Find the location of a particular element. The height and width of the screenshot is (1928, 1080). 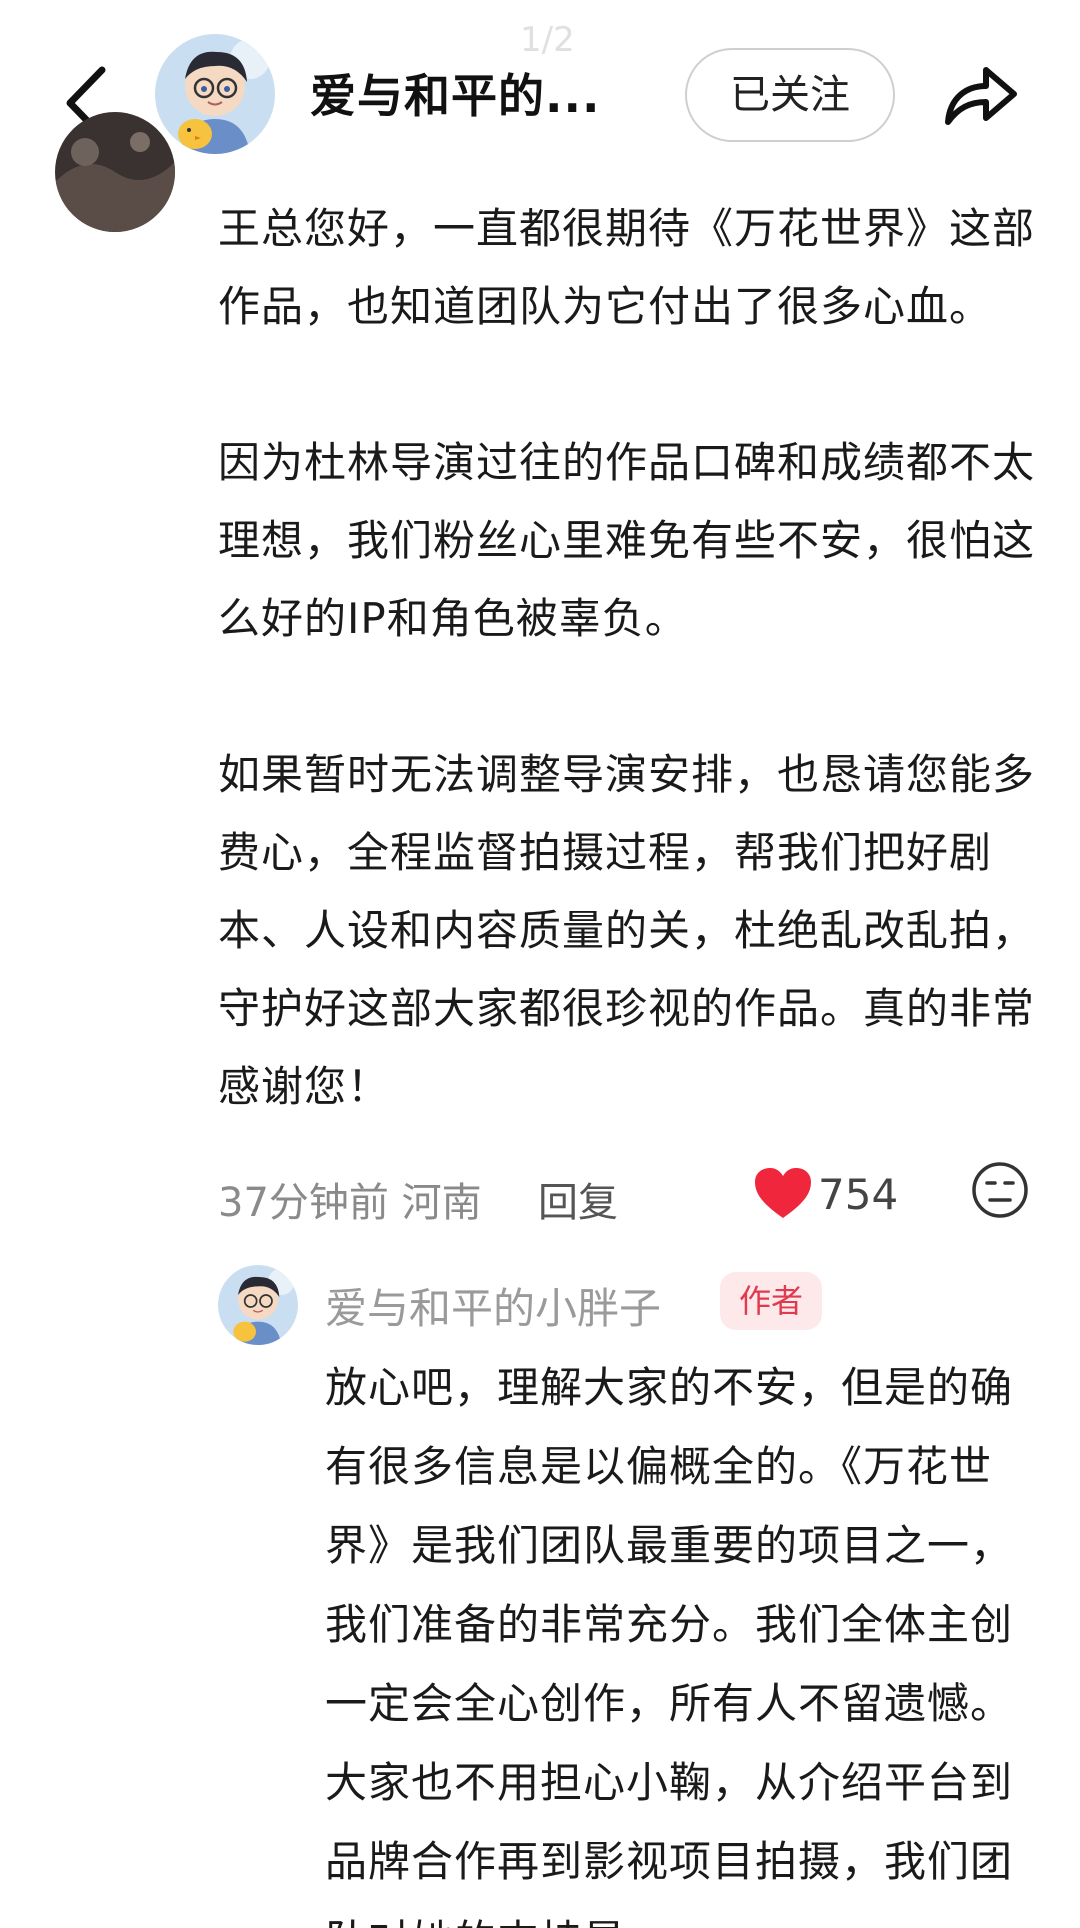

author-badge: 作者 is located at coordinates (771, 1301).